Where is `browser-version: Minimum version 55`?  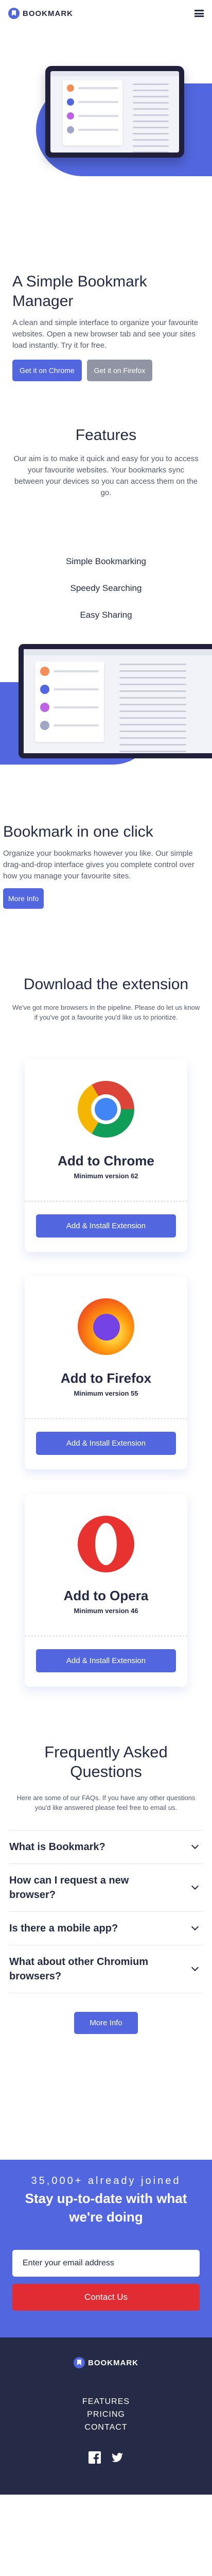 browser-version: Minimum version 55 is located at coordinates (106, 1393).